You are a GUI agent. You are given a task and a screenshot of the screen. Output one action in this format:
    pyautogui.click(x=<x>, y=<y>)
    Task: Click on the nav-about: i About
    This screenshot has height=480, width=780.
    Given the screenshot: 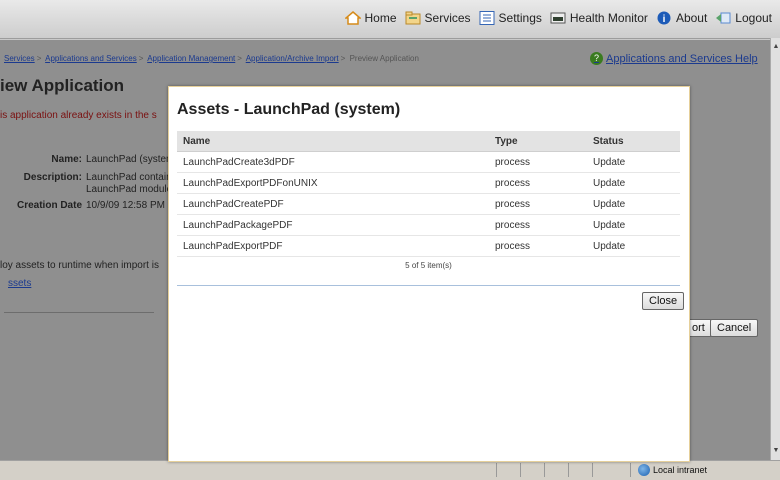 What is the action you would take?
    pyautogui.click(x=681, y=18)
    